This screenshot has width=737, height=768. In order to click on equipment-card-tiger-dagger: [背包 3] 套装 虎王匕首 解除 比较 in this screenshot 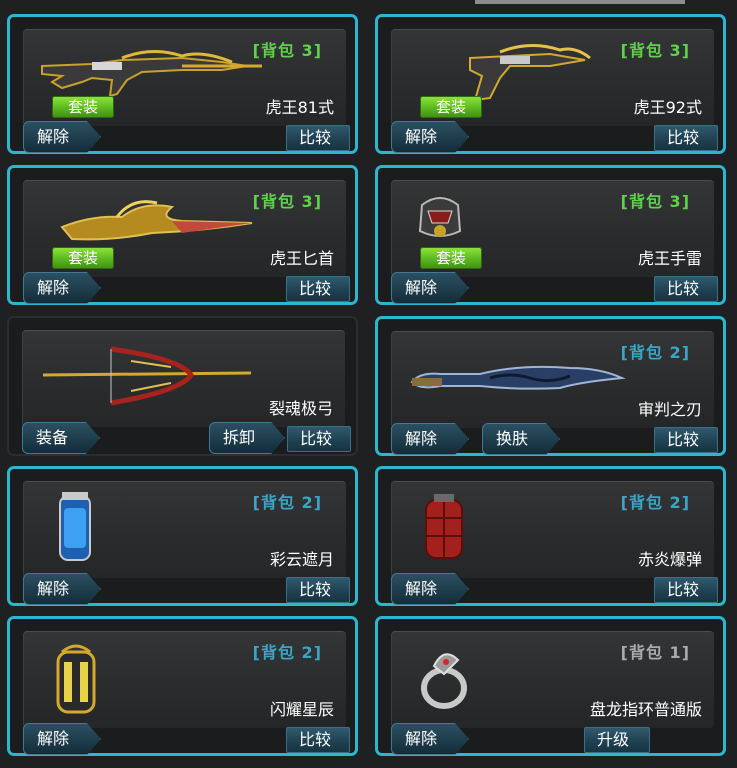, I will do `click(182, 235)`.